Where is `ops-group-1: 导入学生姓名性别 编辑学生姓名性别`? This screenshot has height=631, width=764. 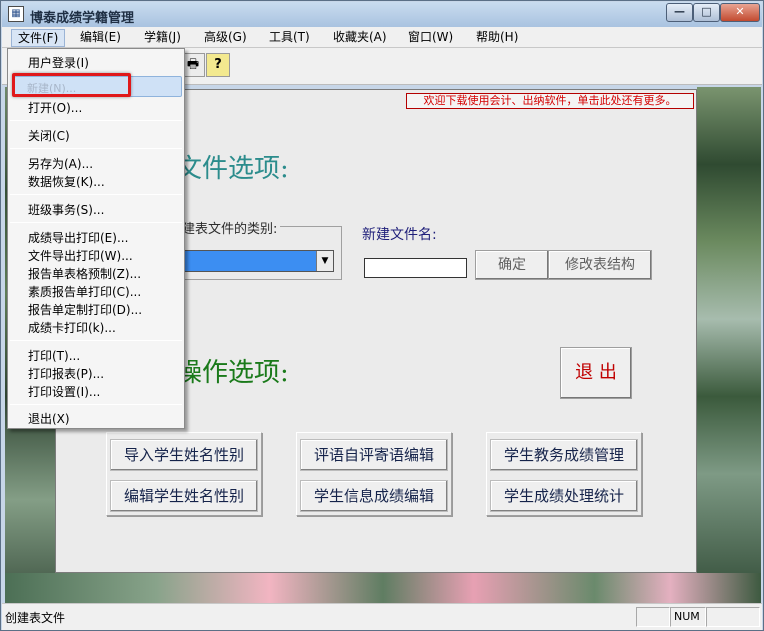 ops-group-1: 导入学生姓名性别 编辑学生姓名性别 is located at coordinates (184, 474).